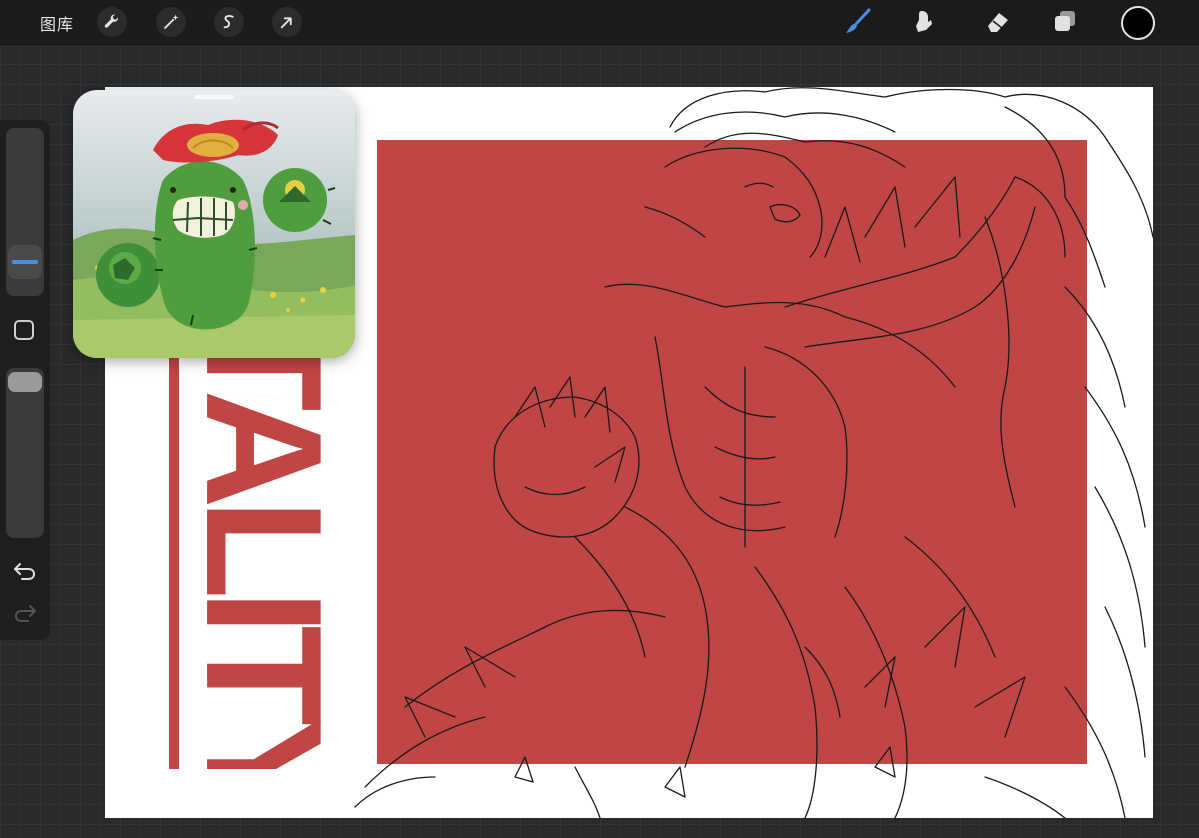  I want to click on gallery-button: 图库, so click(57, 23).